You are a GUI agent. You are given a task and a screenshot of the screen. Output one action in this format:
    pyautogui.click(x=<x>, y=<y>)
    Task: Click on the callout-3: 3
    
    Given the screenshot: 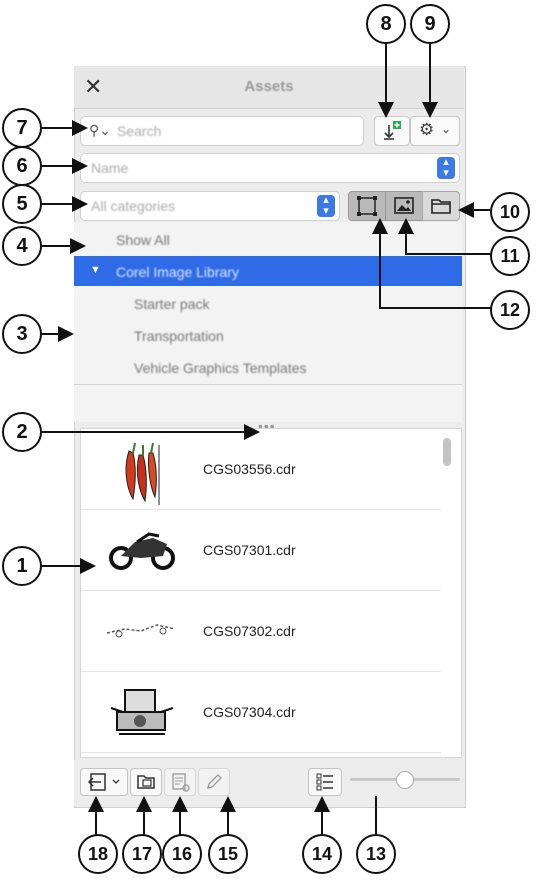 What is the action you would take?
    pyautogui.click(x=22, y=334)
    